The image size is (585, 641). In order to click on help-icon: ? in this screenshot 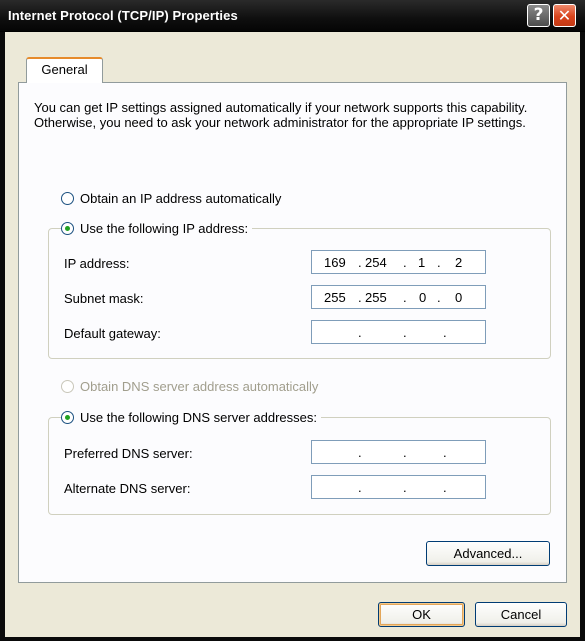, I will do `click(538, 15)`.